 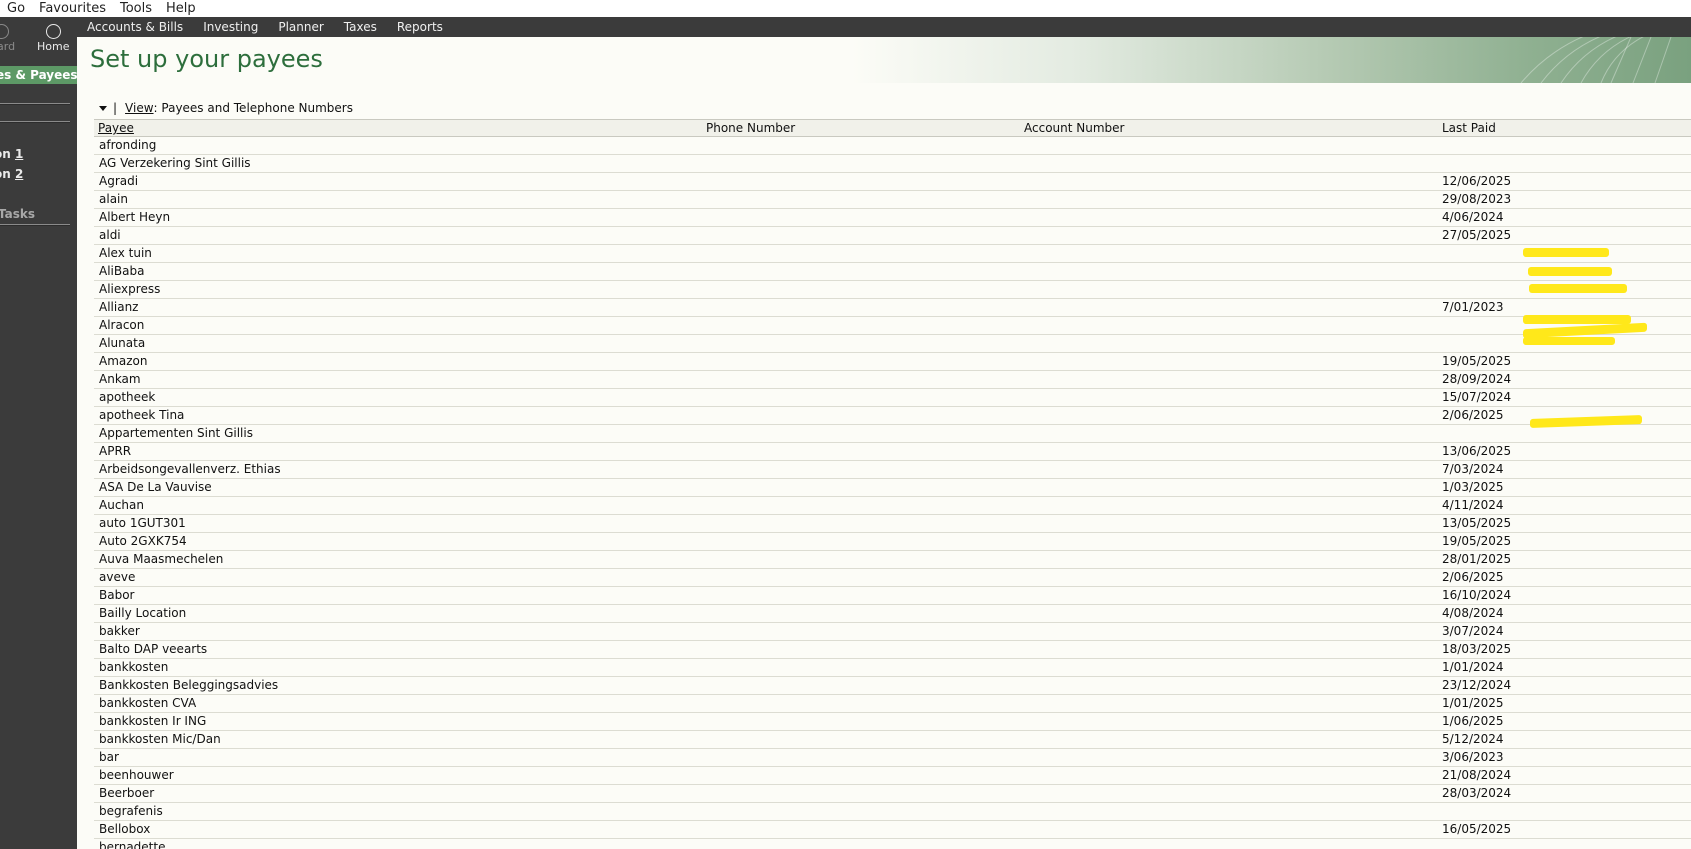 What do you see at coordinates (1473, 487) in the screenshot?
I see `last-paid-cell: 1/03/2025` at bounding box center [1473, 487].